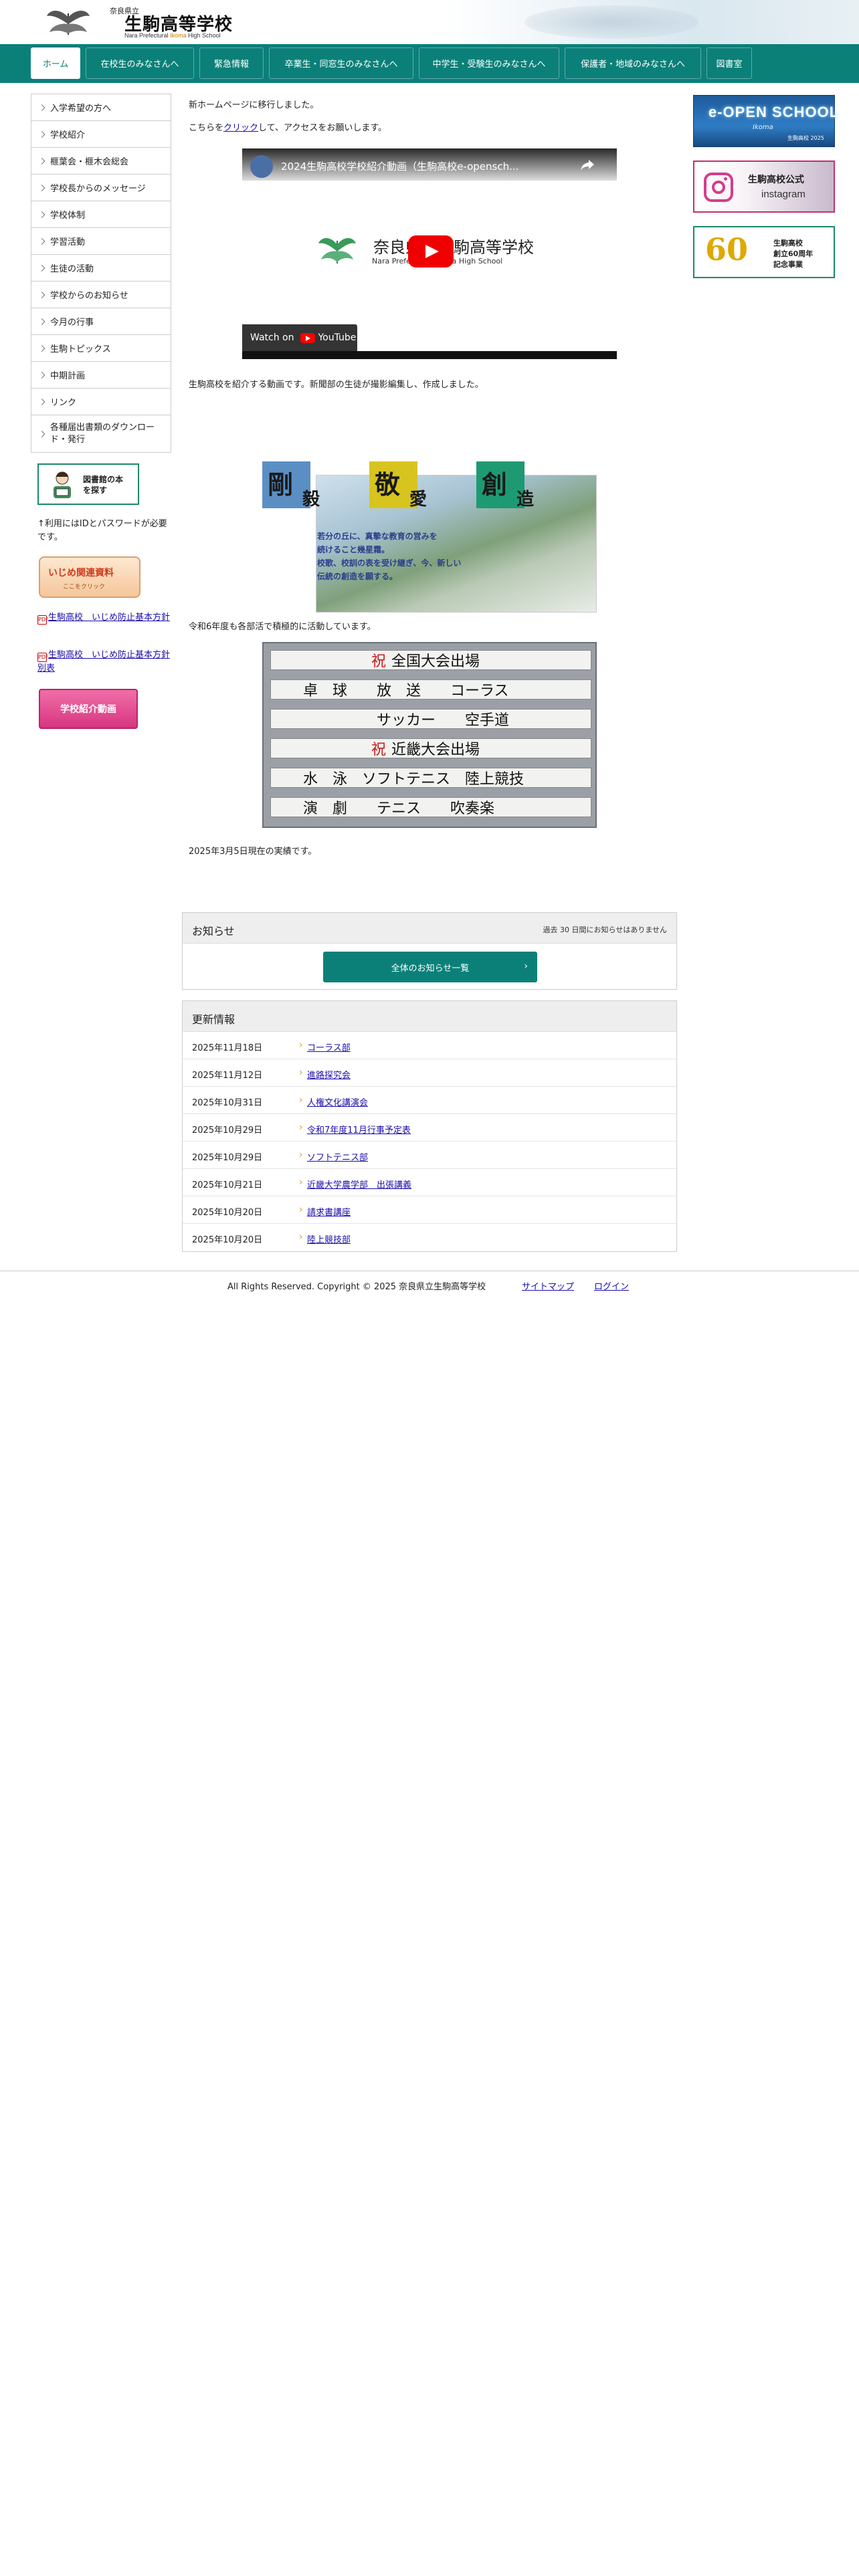 Image resolution: width=859 pixels, height=2576 pixels. What do you see at coordinates (337, 250) in the screenshot?
I see `video-school-emblem-icon` at bounding box center [337, 250].